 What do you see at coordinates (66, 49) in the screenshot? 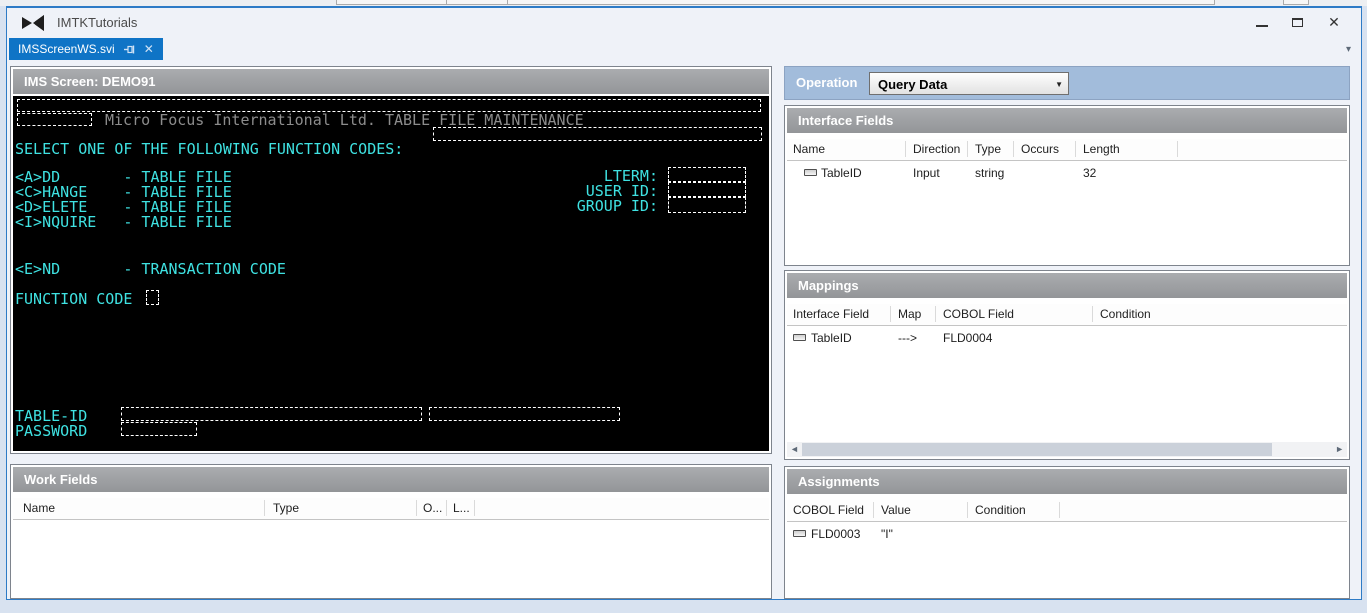
I see `tab-label: IMSScreenWS.svi` at bounding box center [66, 49].